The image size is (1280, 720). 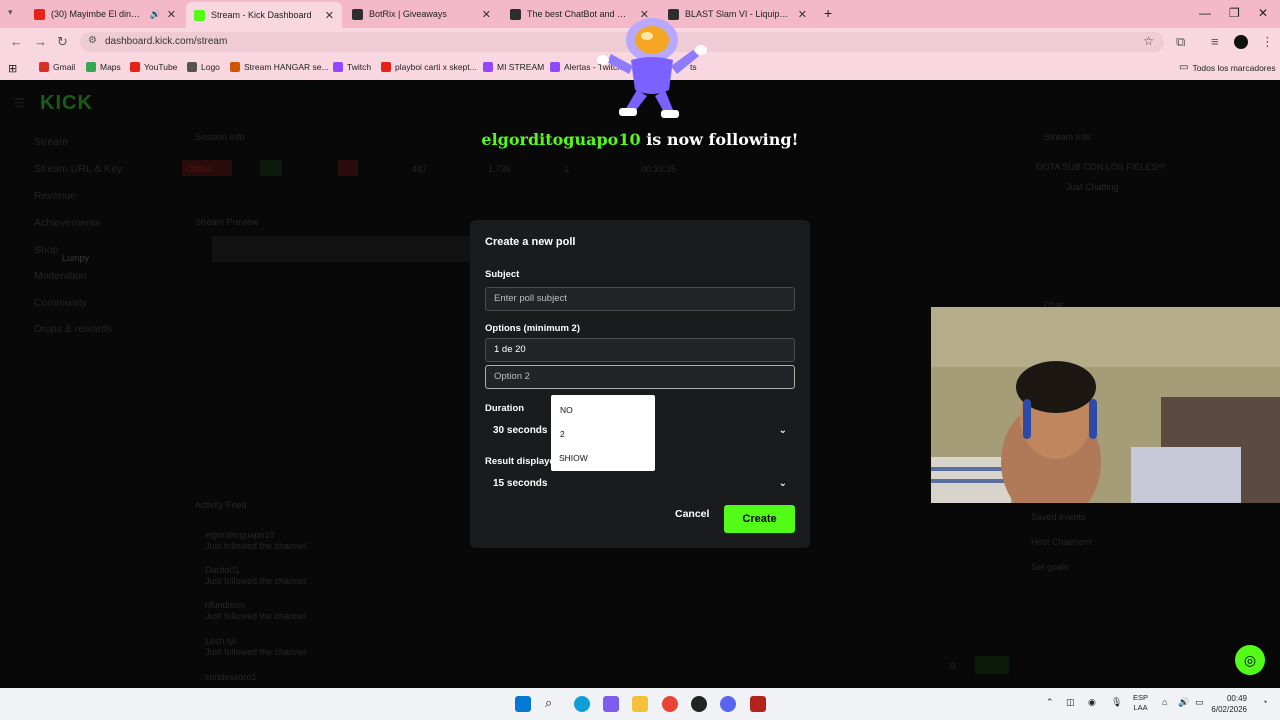 What do you see at coordinates (1180, 42) in the screenshot?
I see `extensions-icon: ⧉` at bounding box center [1180, 42].